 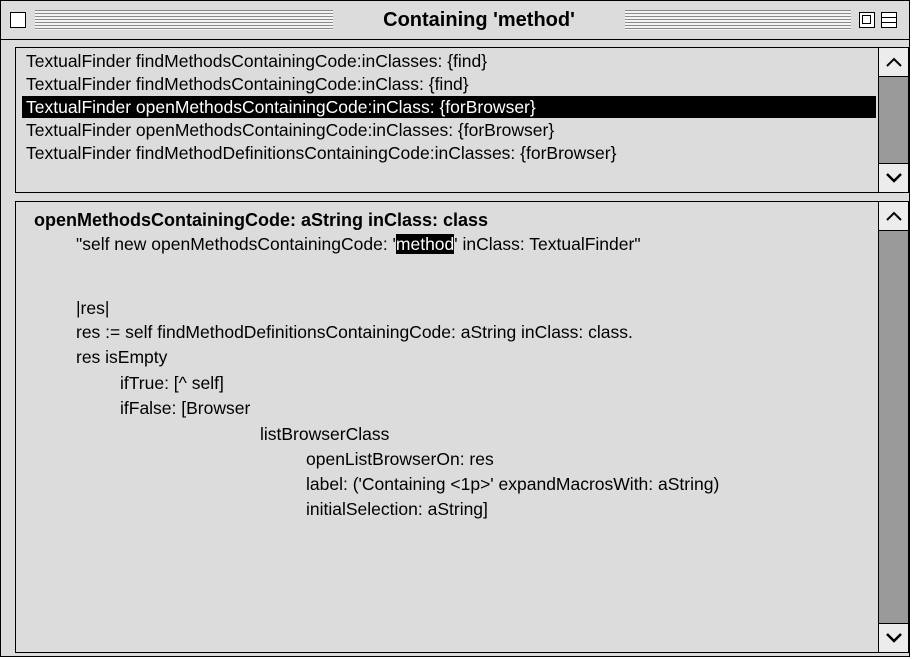 I want to click on title-bar-stripes-right, so click(x=738, y=20).